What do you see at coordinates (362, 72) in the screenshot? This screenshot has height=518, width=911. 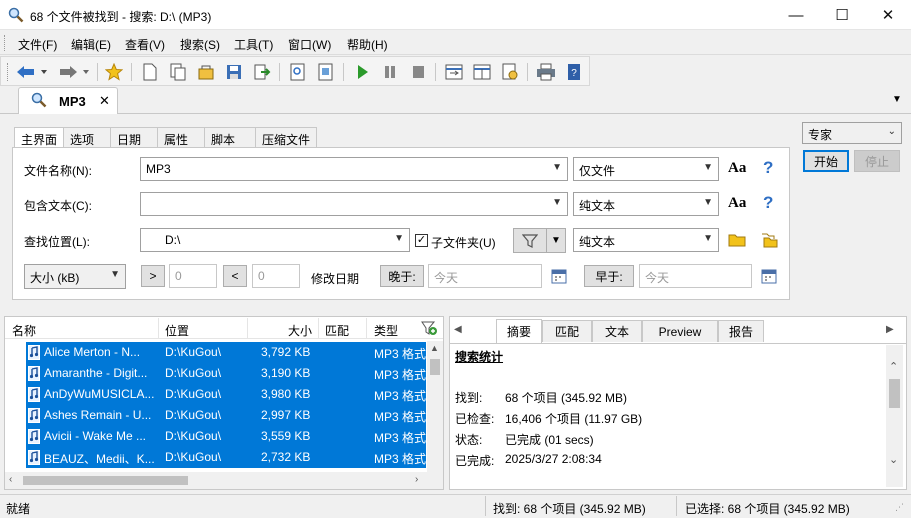 I see `play-icon` at bounding box center [362, 72].